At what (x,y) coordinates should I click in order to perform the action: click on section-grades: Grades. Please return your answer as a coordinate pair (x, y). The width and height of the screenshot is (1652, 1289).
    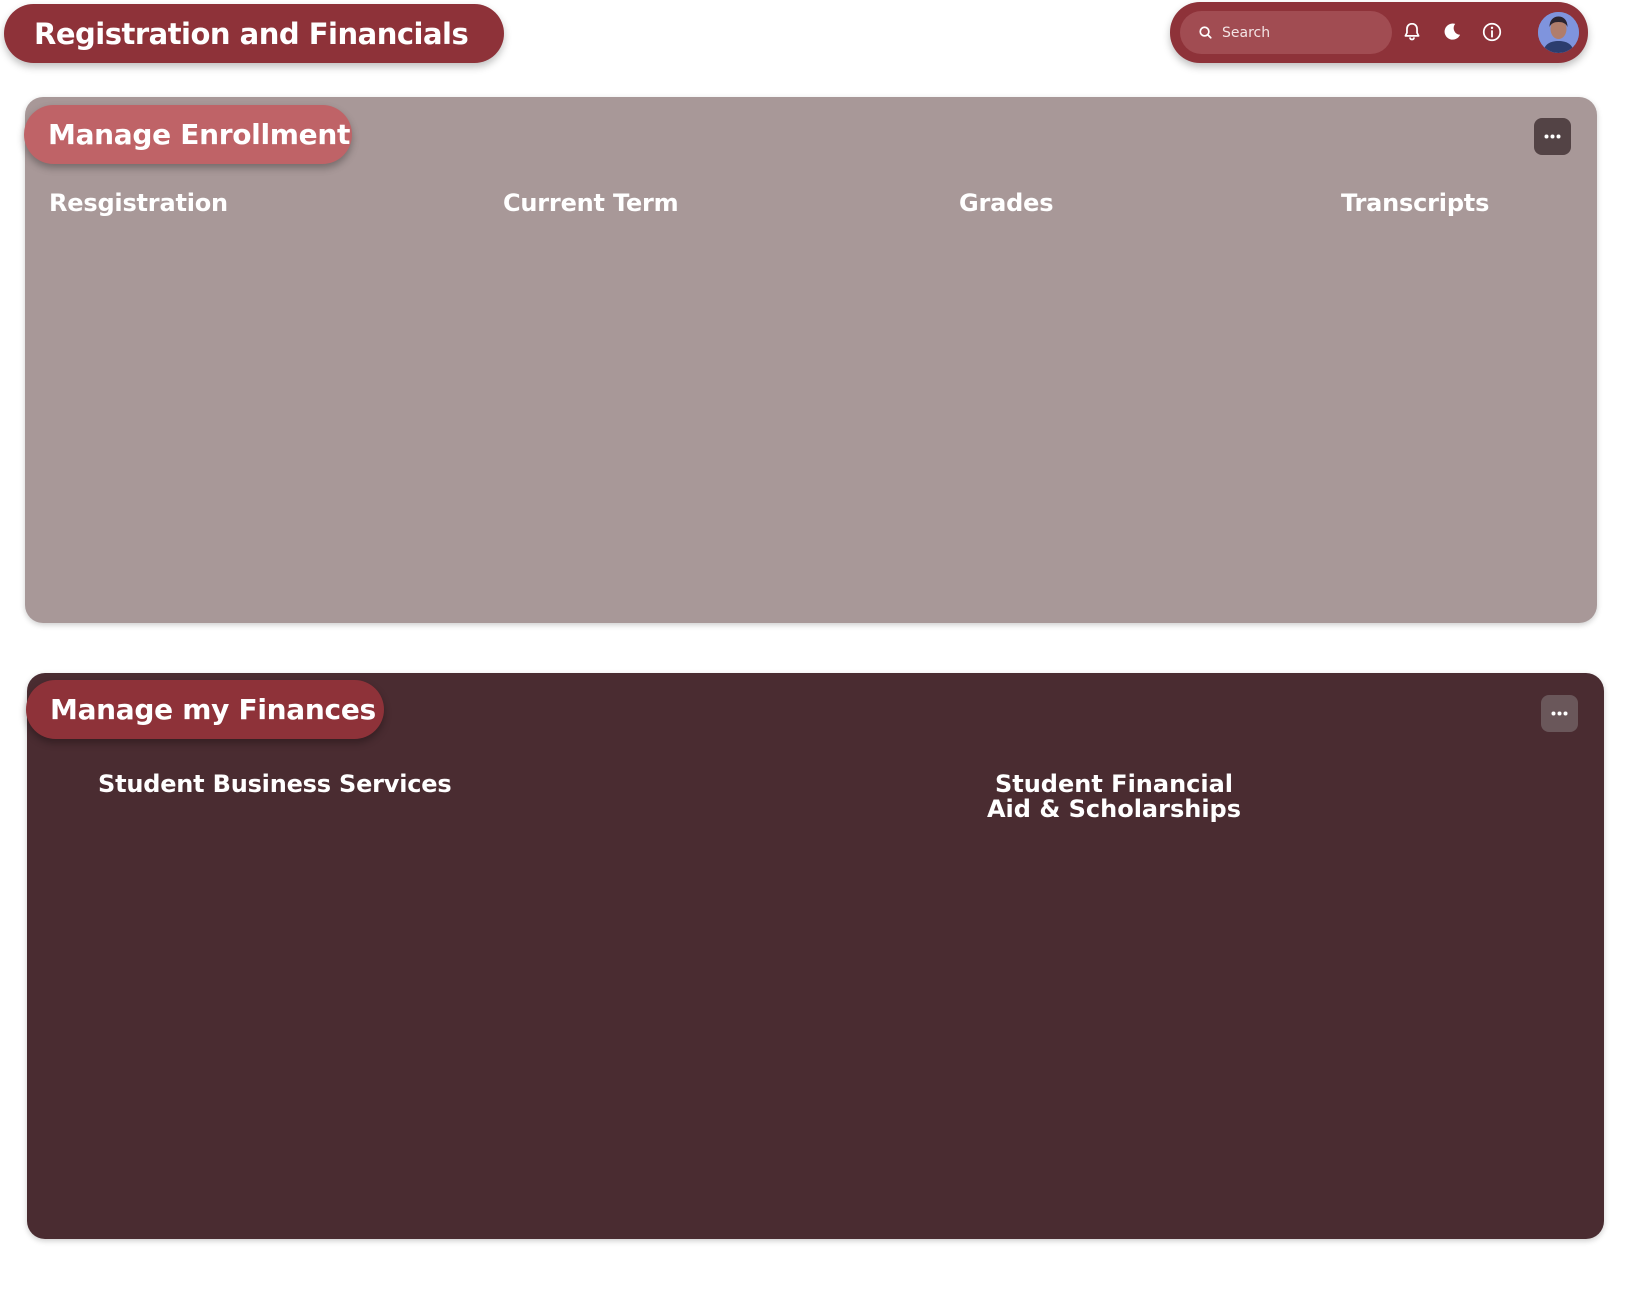
    Looking at the image, I should click on (1006, 203).